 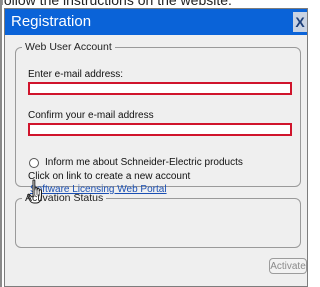 What do you see at coordinates (156, 22) in the screenshot?
I see `dialog-titlebar: Registration X` at bounding box center [156, 22].